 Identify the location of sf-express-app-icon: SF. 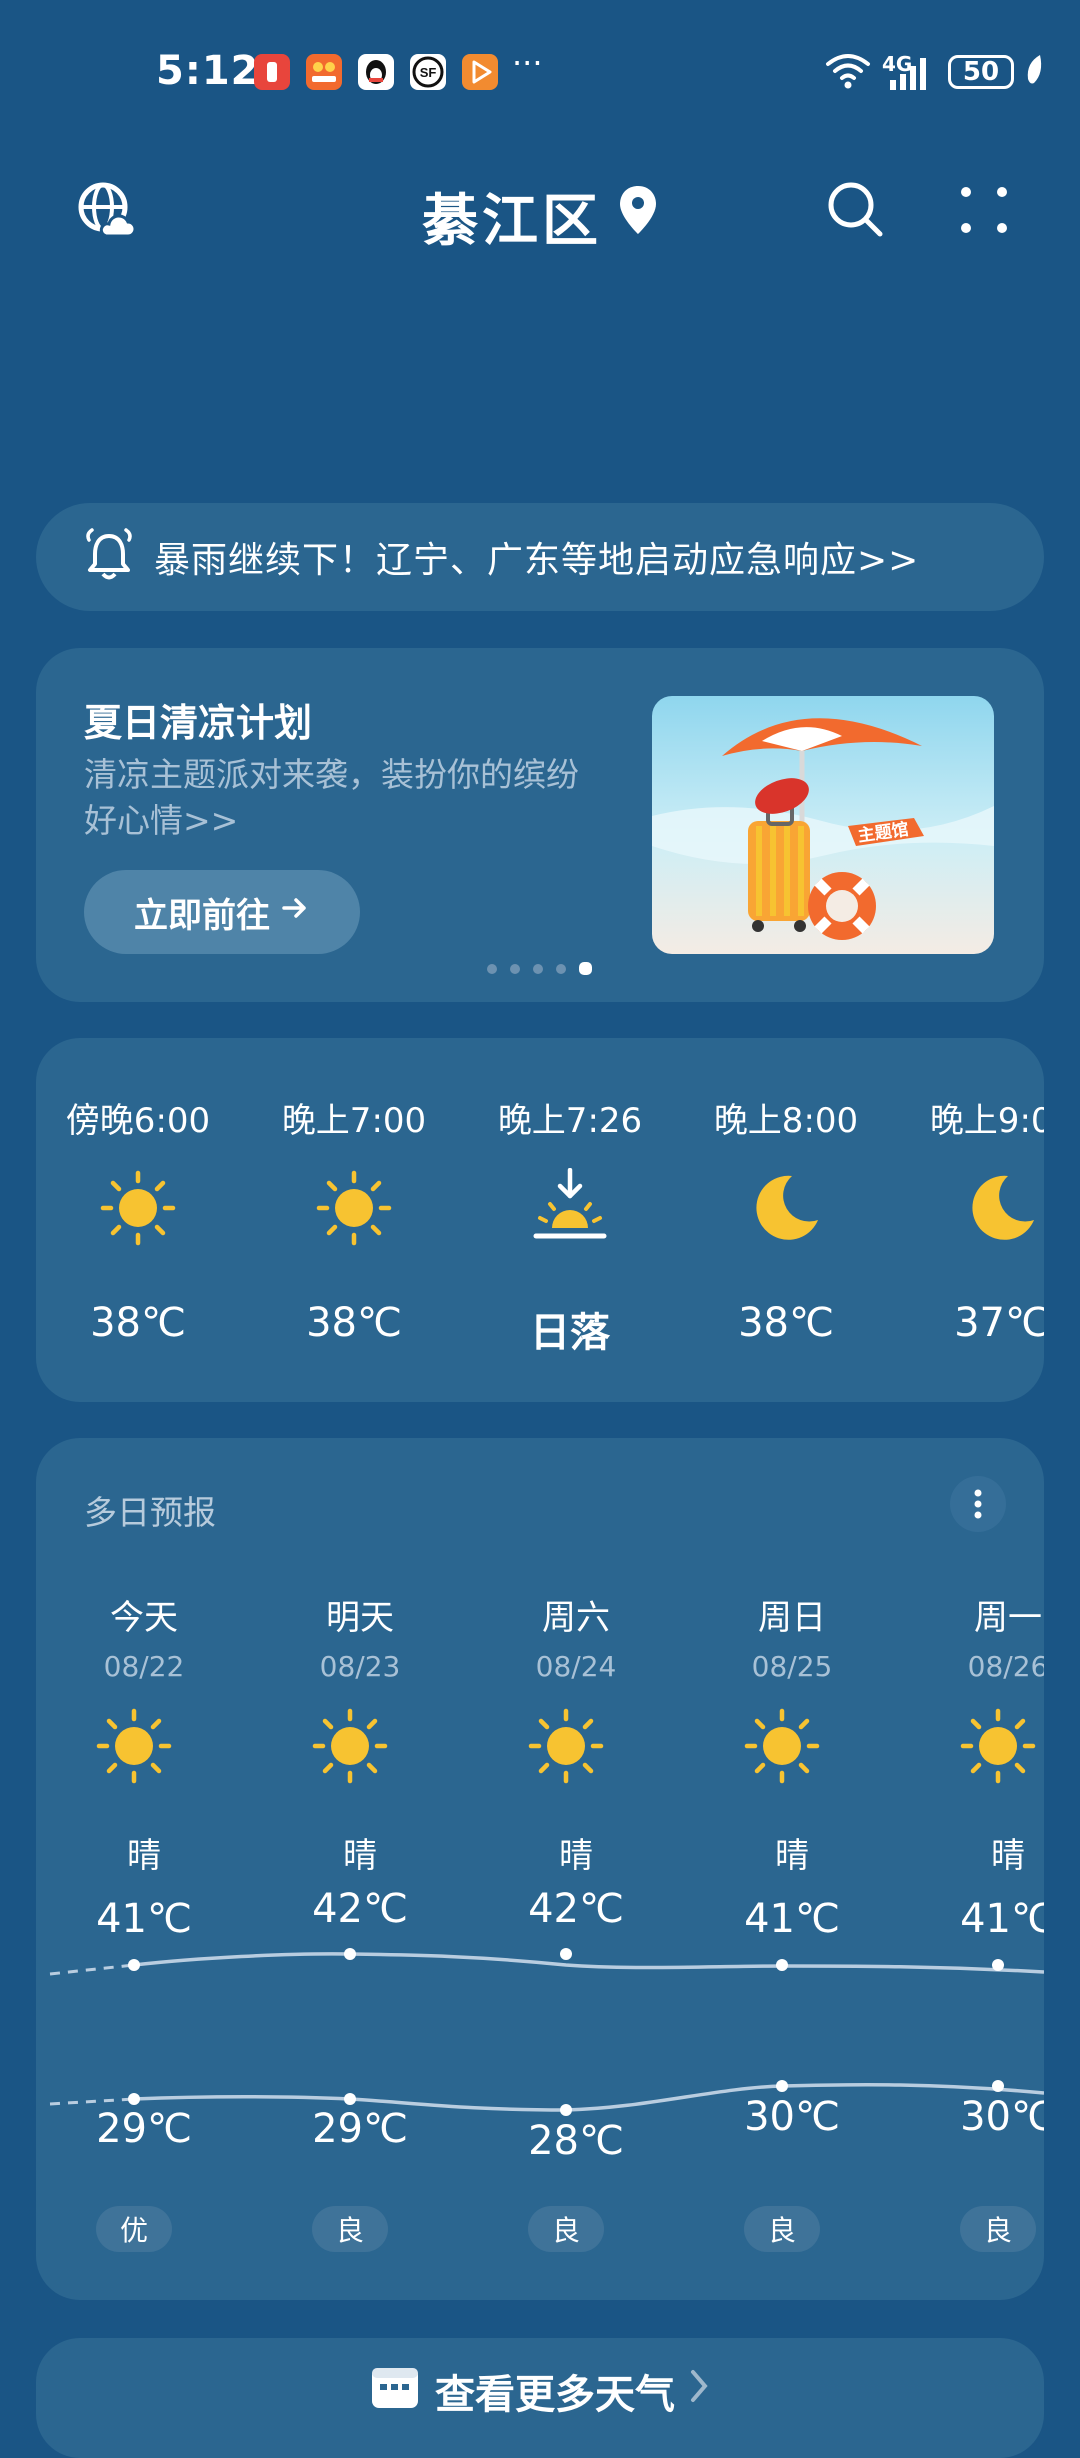
(428, 72).